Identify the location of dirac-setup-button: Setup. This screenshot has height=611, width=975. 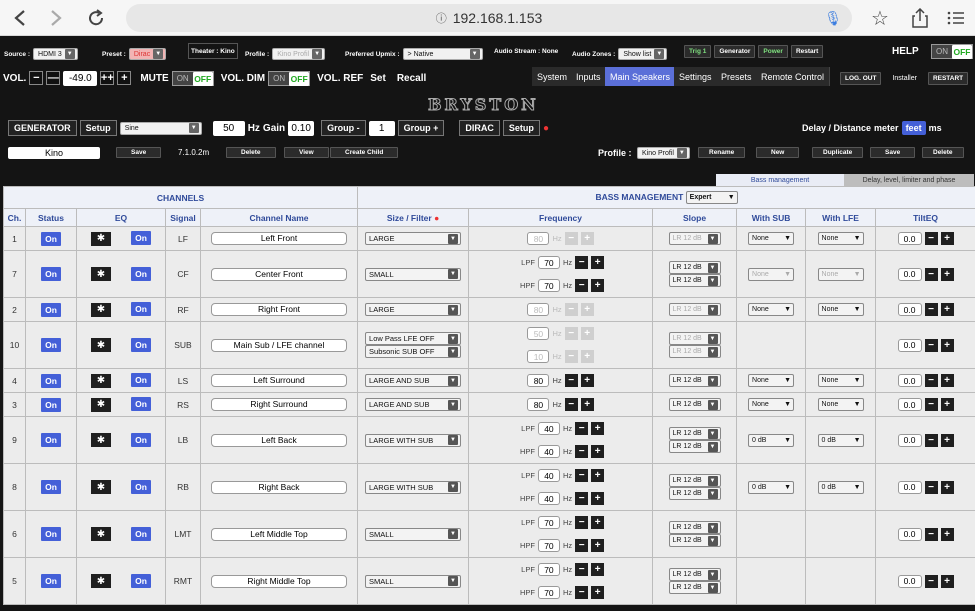
(521, 128).